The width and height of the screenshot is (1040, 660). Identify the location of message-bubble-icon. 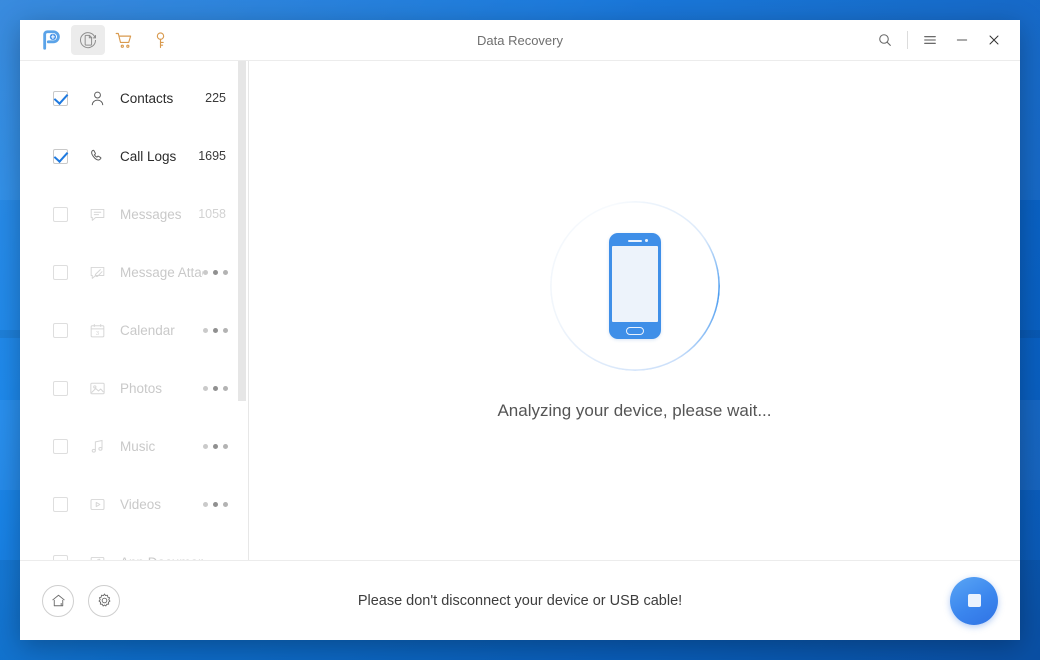
(97, 214).